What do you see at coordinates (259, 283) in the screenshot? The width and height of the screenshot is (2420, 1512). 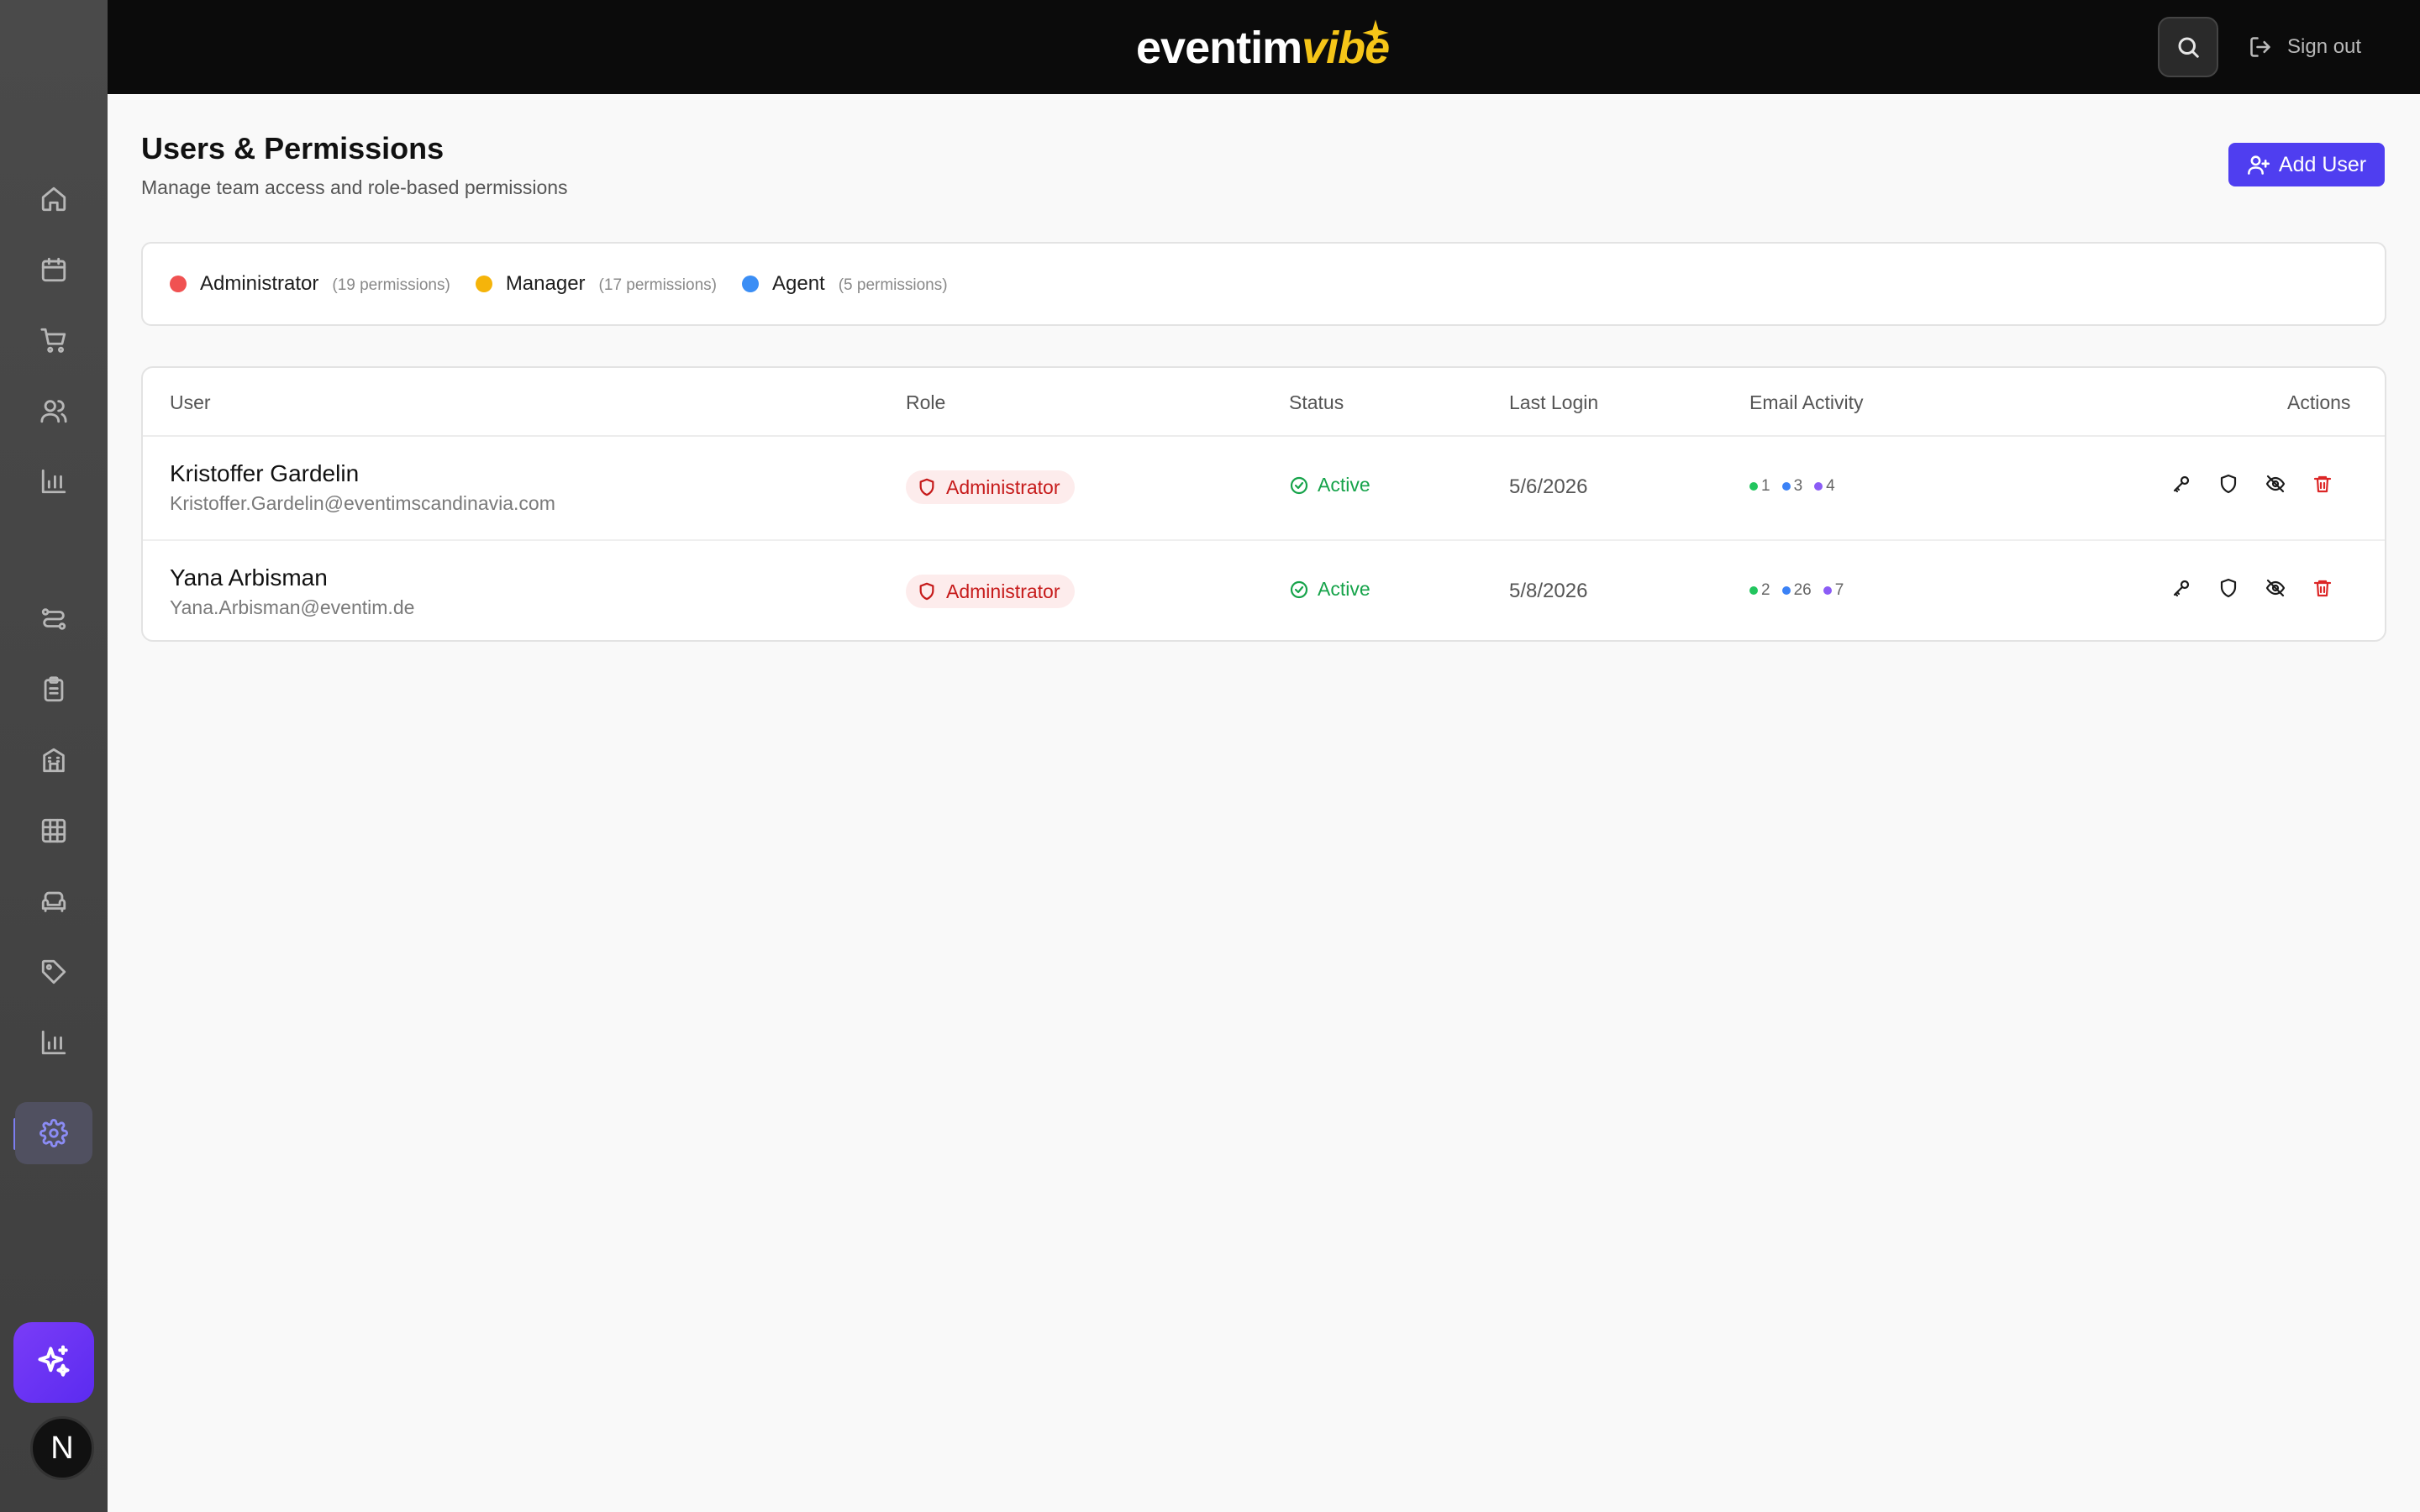 I see `legend-role-name: Administrator` at bounding box center [259, 283].